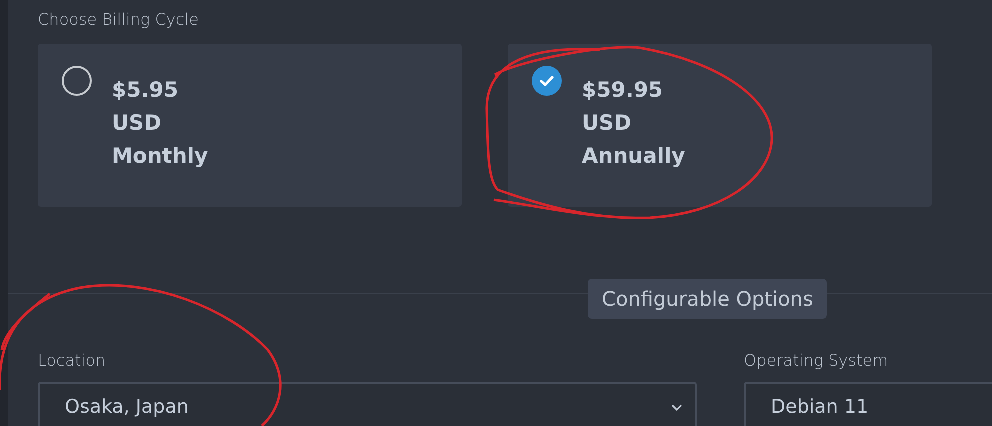 This screenshot has width=992, height=426. Describe the element at coordinates (118, 19) in the screenshot. I see `section-title: Choose Billing Cycle` at that location.